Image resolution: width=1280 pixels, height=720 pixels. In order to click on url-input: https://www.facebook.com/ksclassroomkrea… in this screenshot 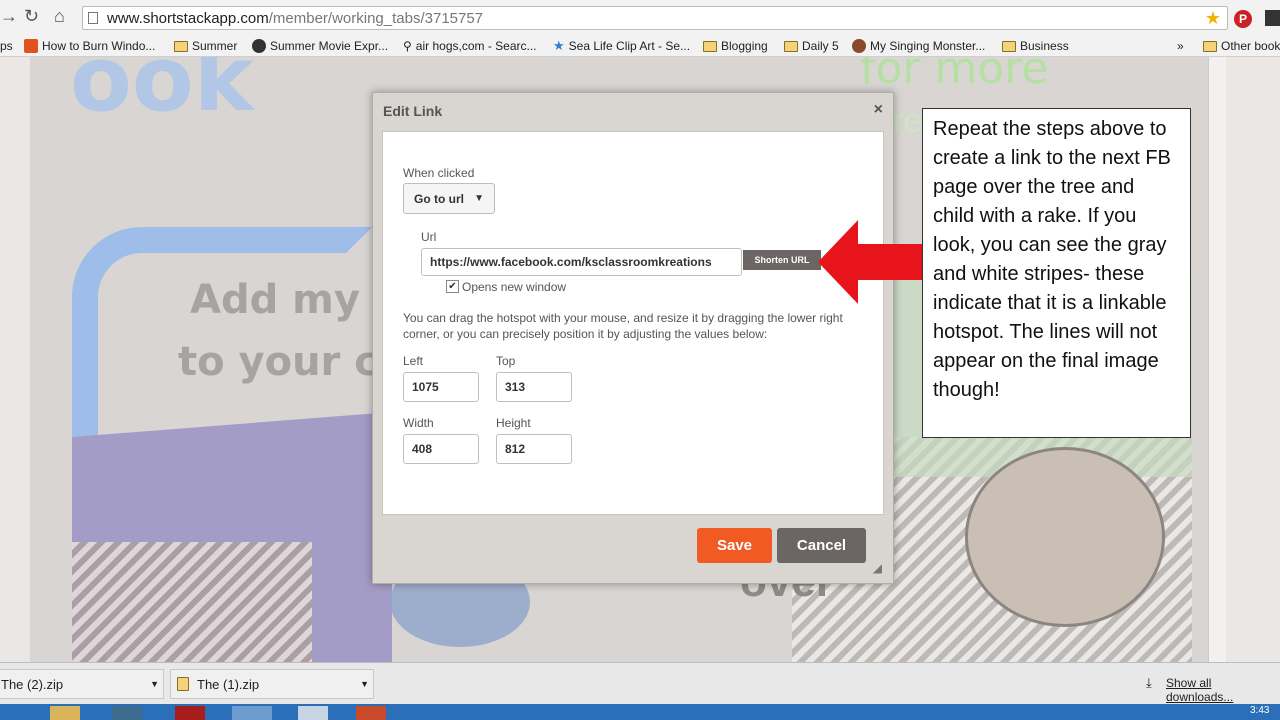, I will do `click(581, 262)`.